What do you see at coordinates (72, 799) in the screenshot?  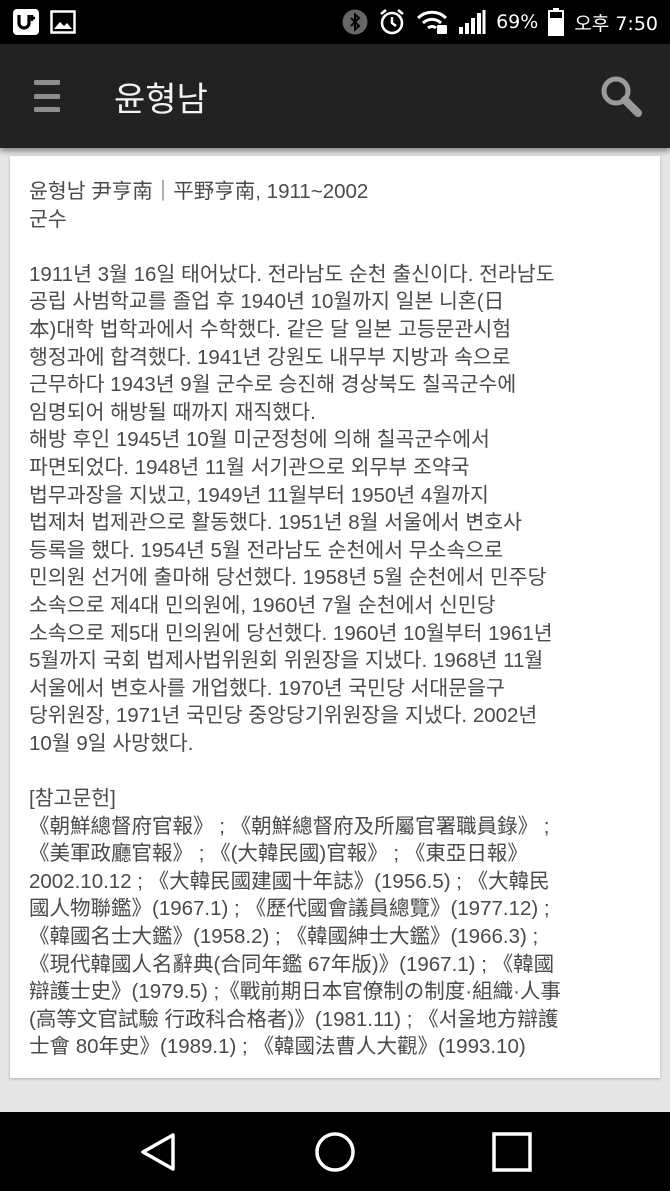 I see `references-title: [참고문헌]` at bounding box center [72, 799].